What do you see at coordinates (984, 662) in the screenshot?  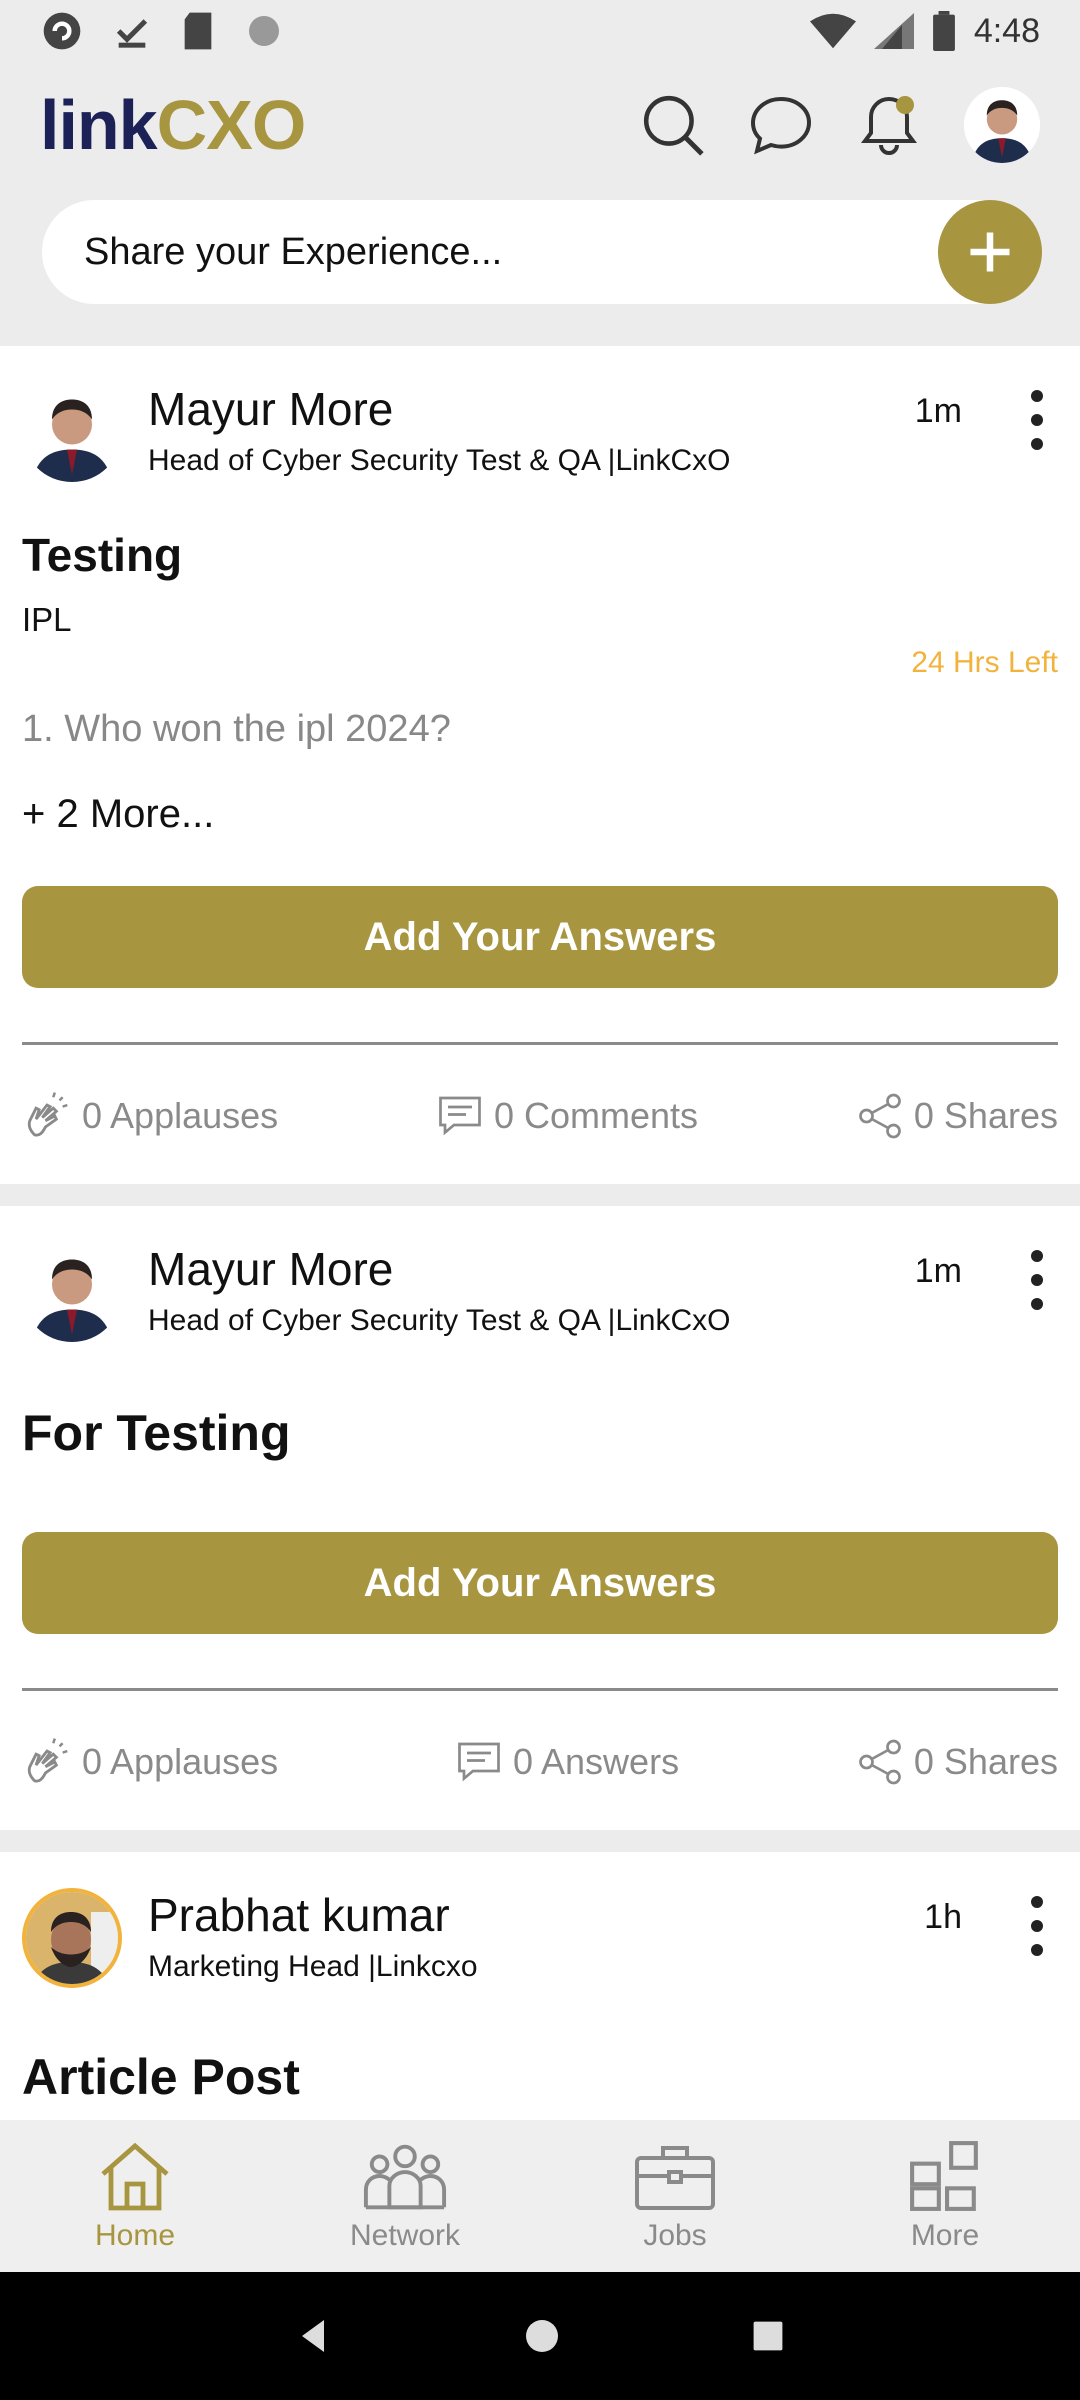 I see `time-left-badge: 24 Hrs Left` at bounding box center [984, 662].